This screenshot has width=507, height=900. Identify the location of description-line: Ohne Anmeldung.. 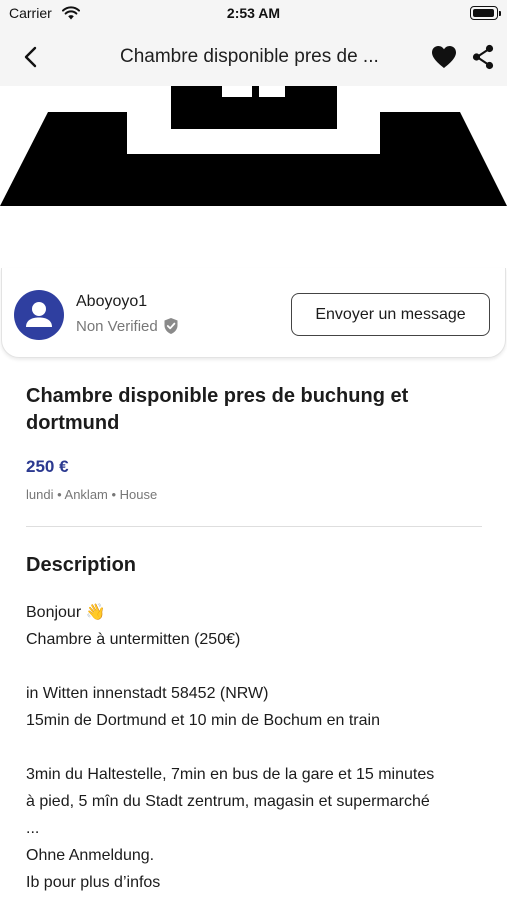
(90, 855).